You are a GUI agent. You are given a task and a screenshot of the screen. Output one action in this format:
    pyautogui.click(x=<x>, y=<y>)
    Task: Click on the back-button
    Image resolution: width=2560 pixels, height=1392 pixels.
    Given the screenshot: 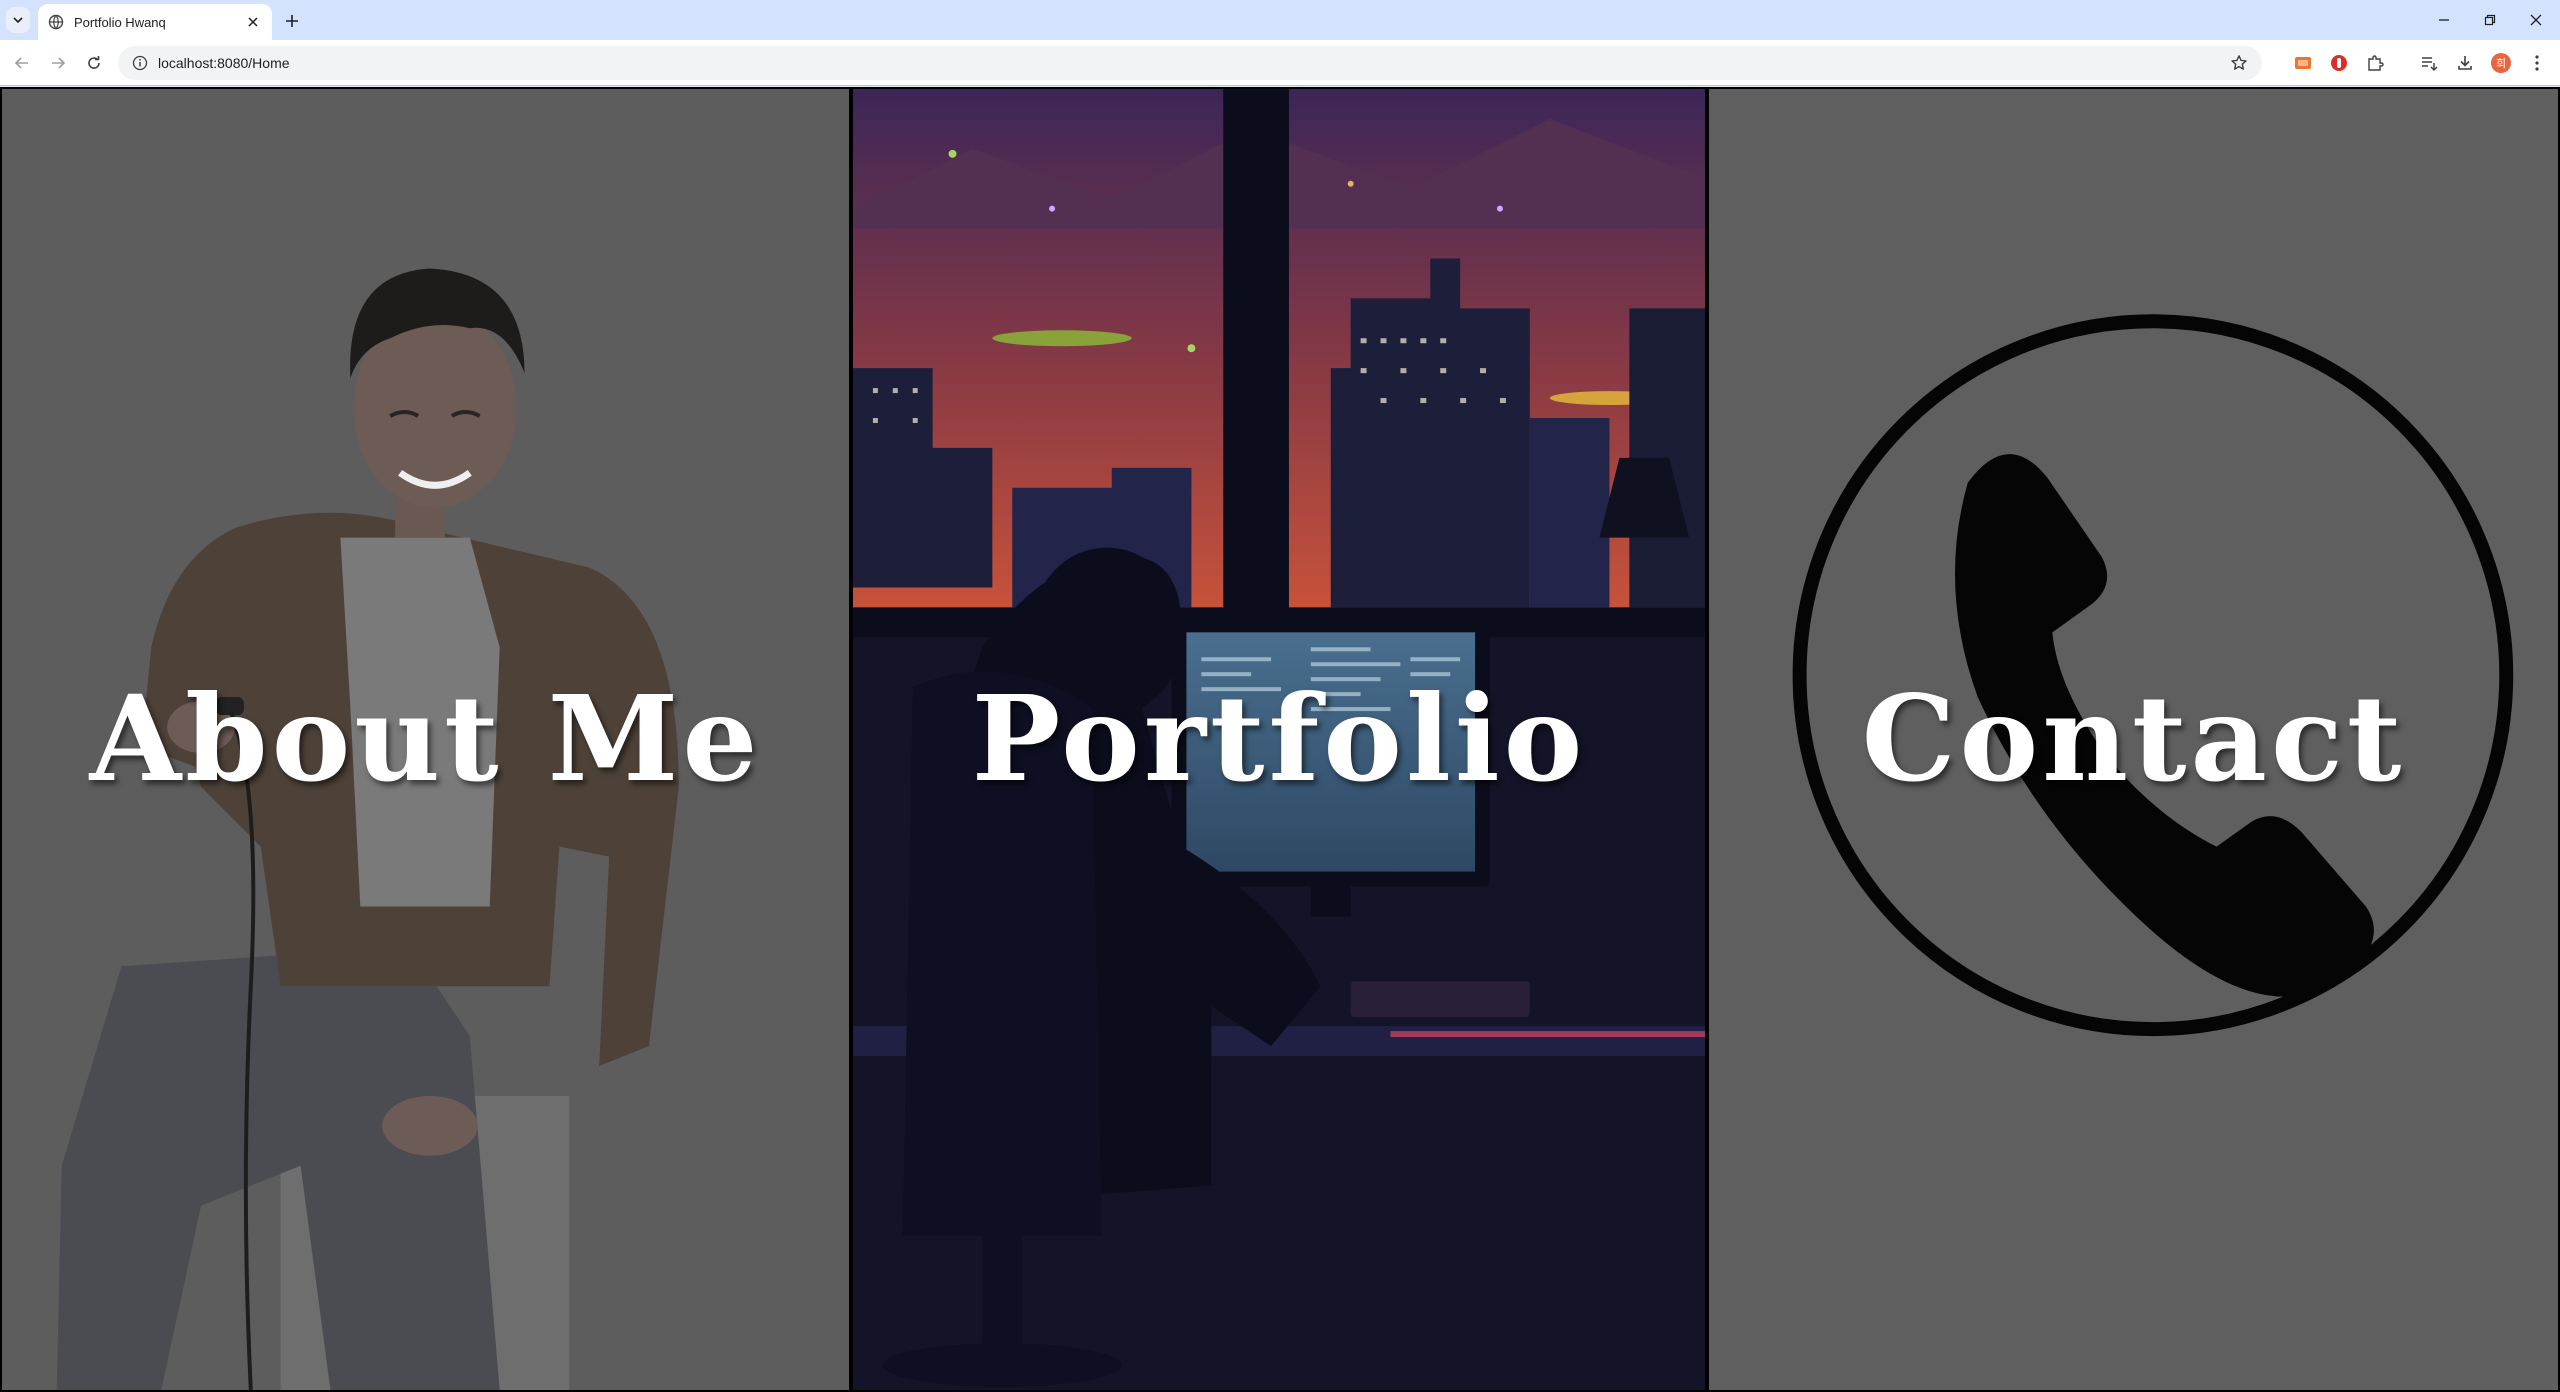 What is the action you would take?
    pyautogui.click(x=22, y=63)
    